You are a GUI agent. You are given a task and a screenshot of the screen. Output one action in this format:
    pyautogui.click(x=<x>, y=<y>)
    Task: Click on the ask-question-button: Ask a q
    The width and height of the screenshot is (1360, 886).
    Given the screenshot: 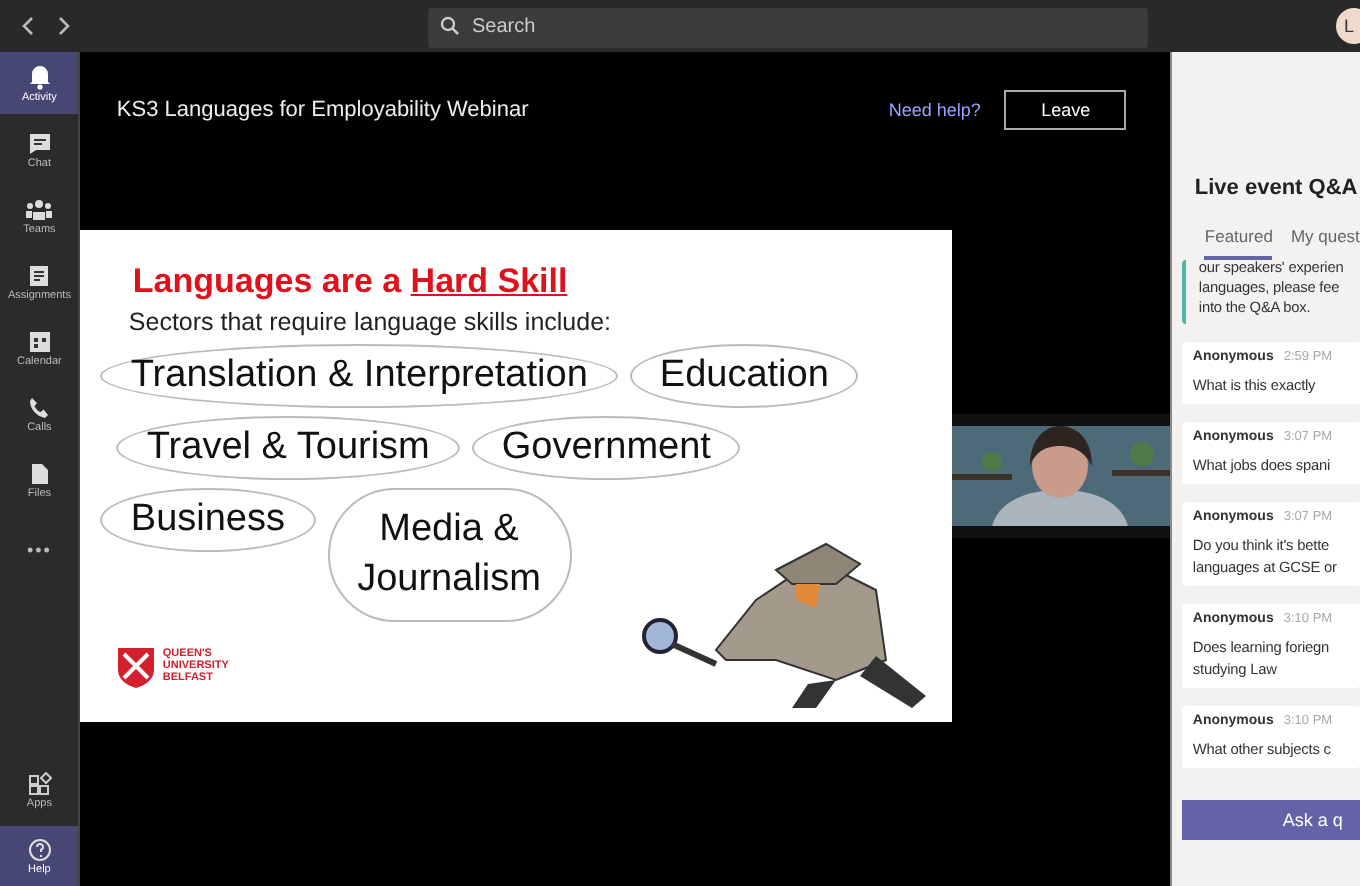 What is the action you would take?
    pyautogui.click(x=1271, y=820)
    